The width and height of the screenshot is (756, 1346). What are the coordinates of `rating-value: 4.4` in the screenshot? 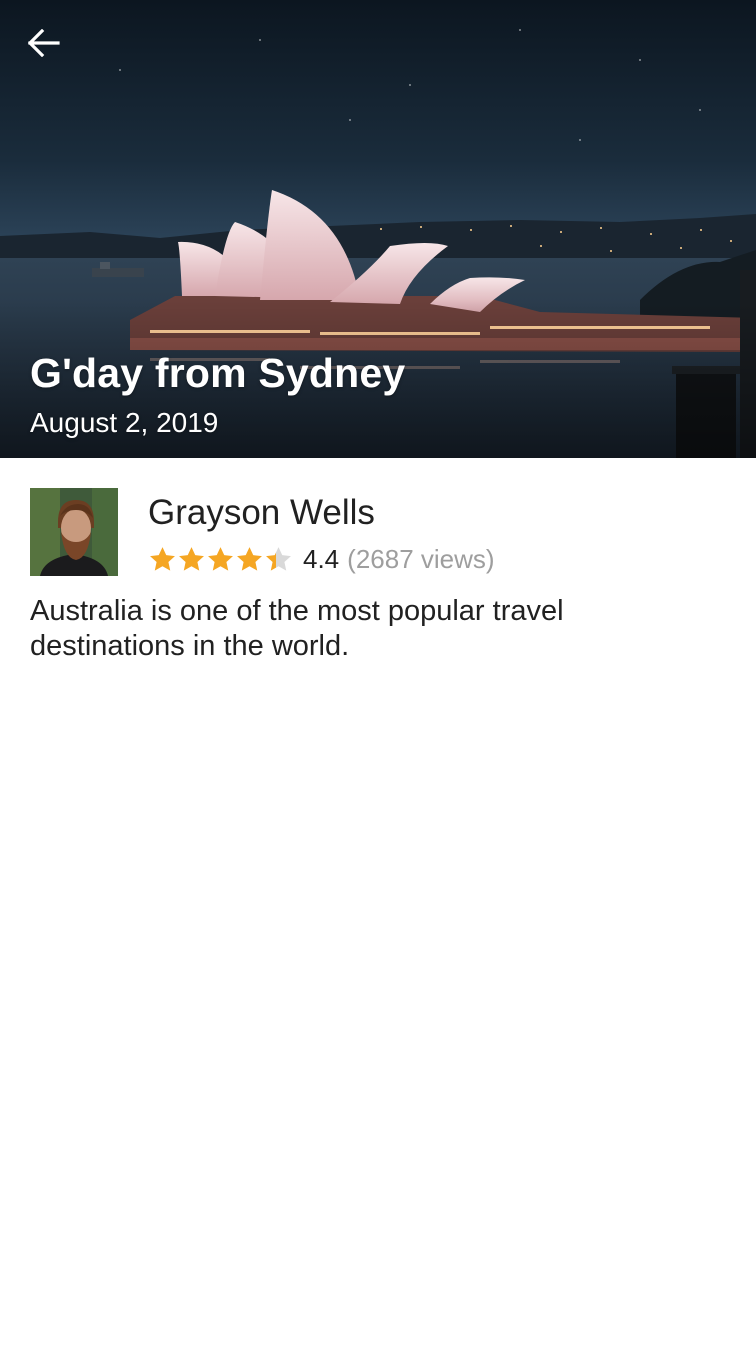 It's located at (321, 558).